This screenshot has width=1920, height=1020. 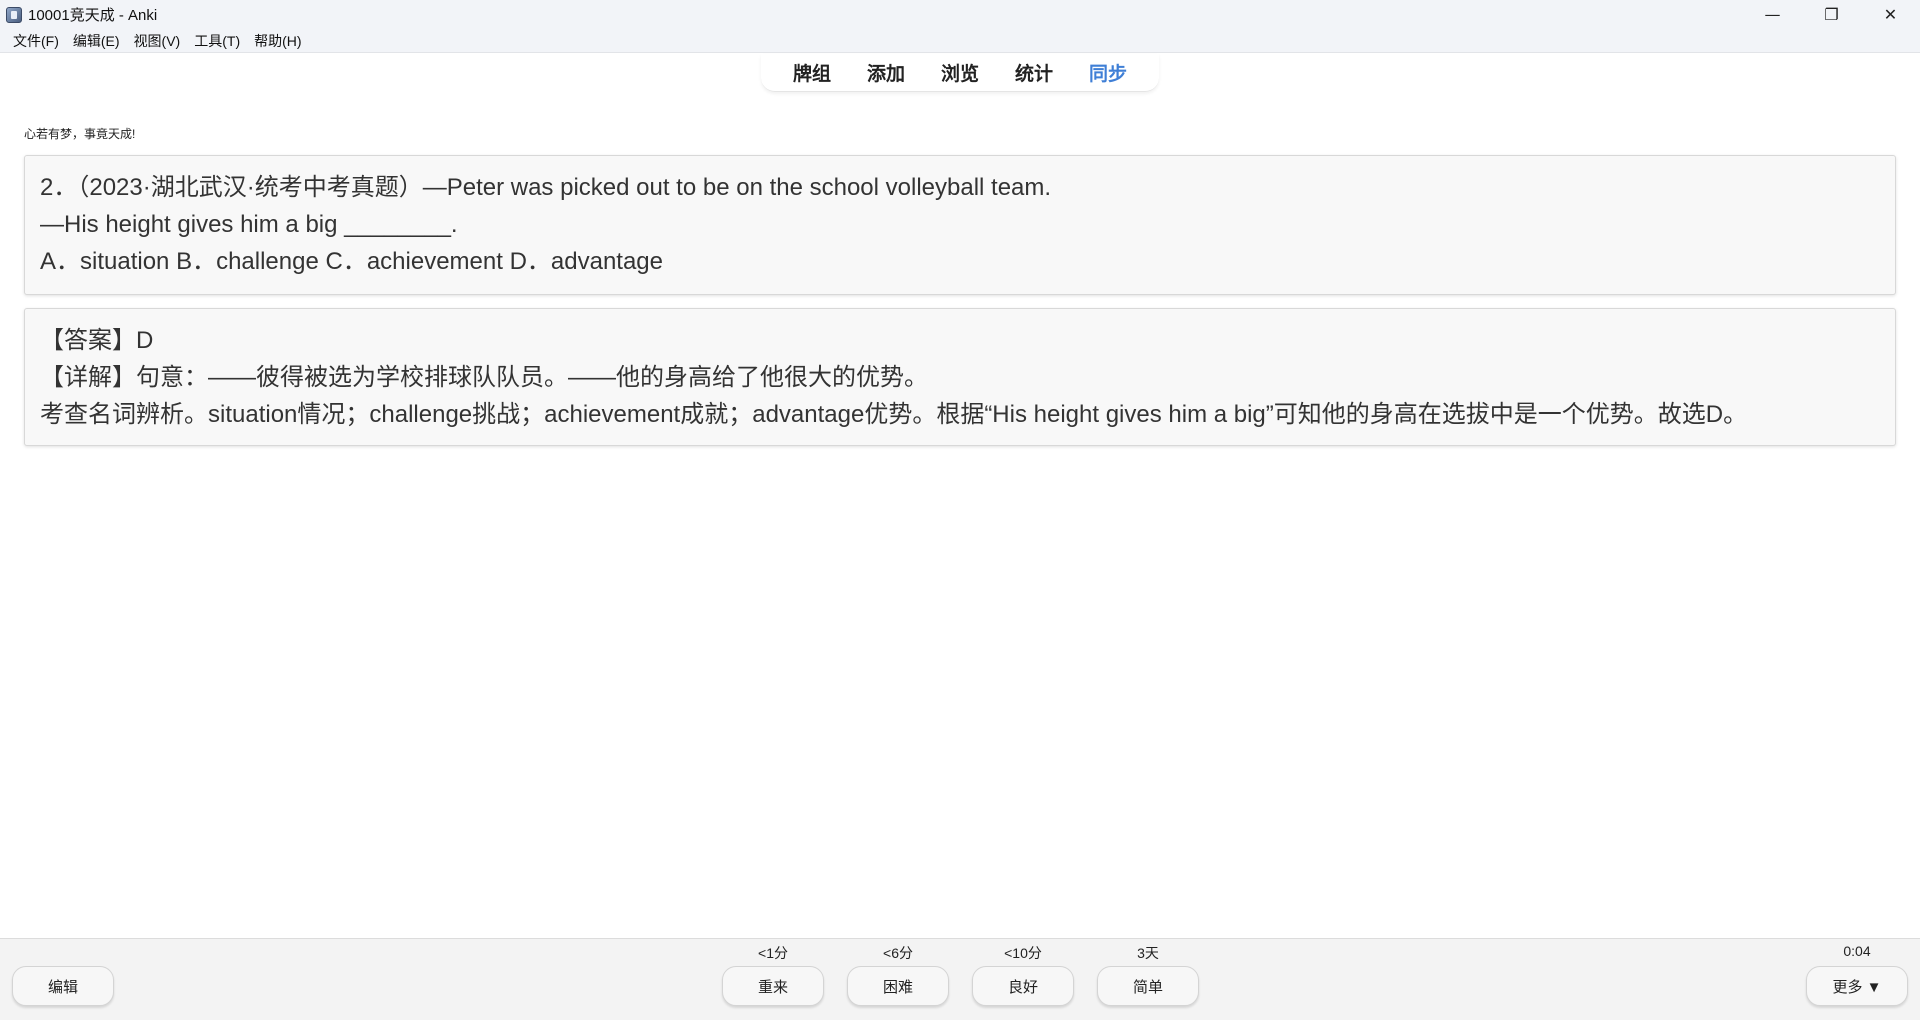 I want to click on answer-line: 【详解】句意：——彼得被选为学校排球队队员。——他的身高给了他很大的优势。, so click(x=484, y=377).